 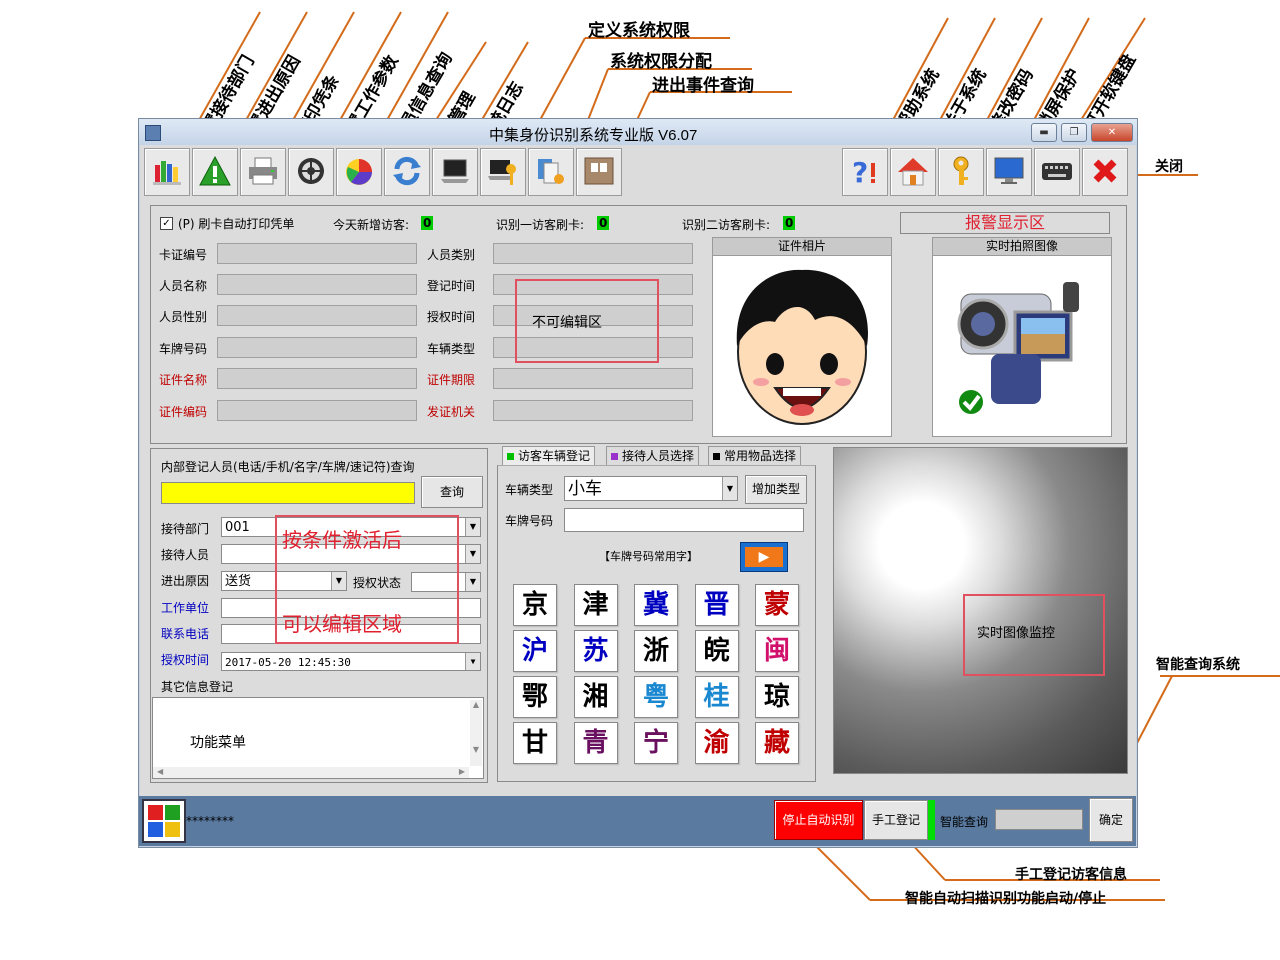 I want to click on vehicle-type-info-label: 车辆类型, so click(x=451, y=349).